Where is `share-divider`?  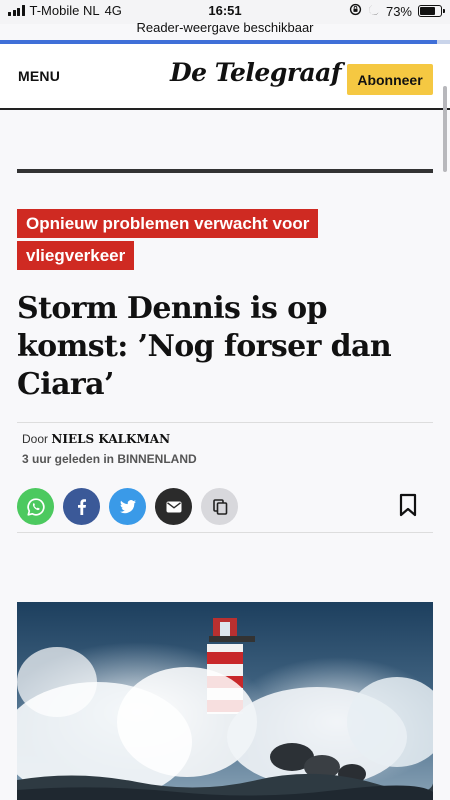 share-divider is located at coordinates (225, 532).